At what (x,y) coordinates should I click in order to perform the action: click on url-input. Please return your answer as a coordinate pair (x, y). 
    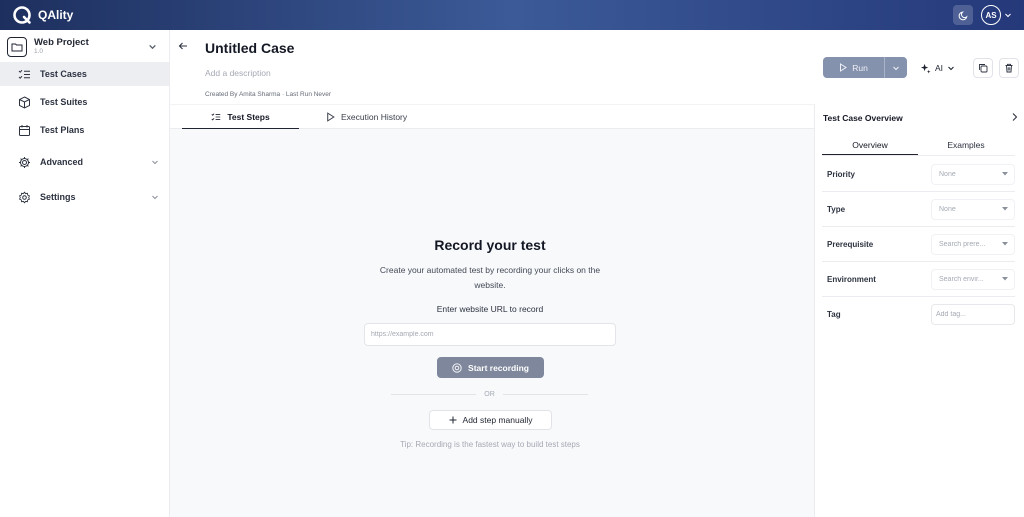
    Looking at the image, I should click on (490, 334).